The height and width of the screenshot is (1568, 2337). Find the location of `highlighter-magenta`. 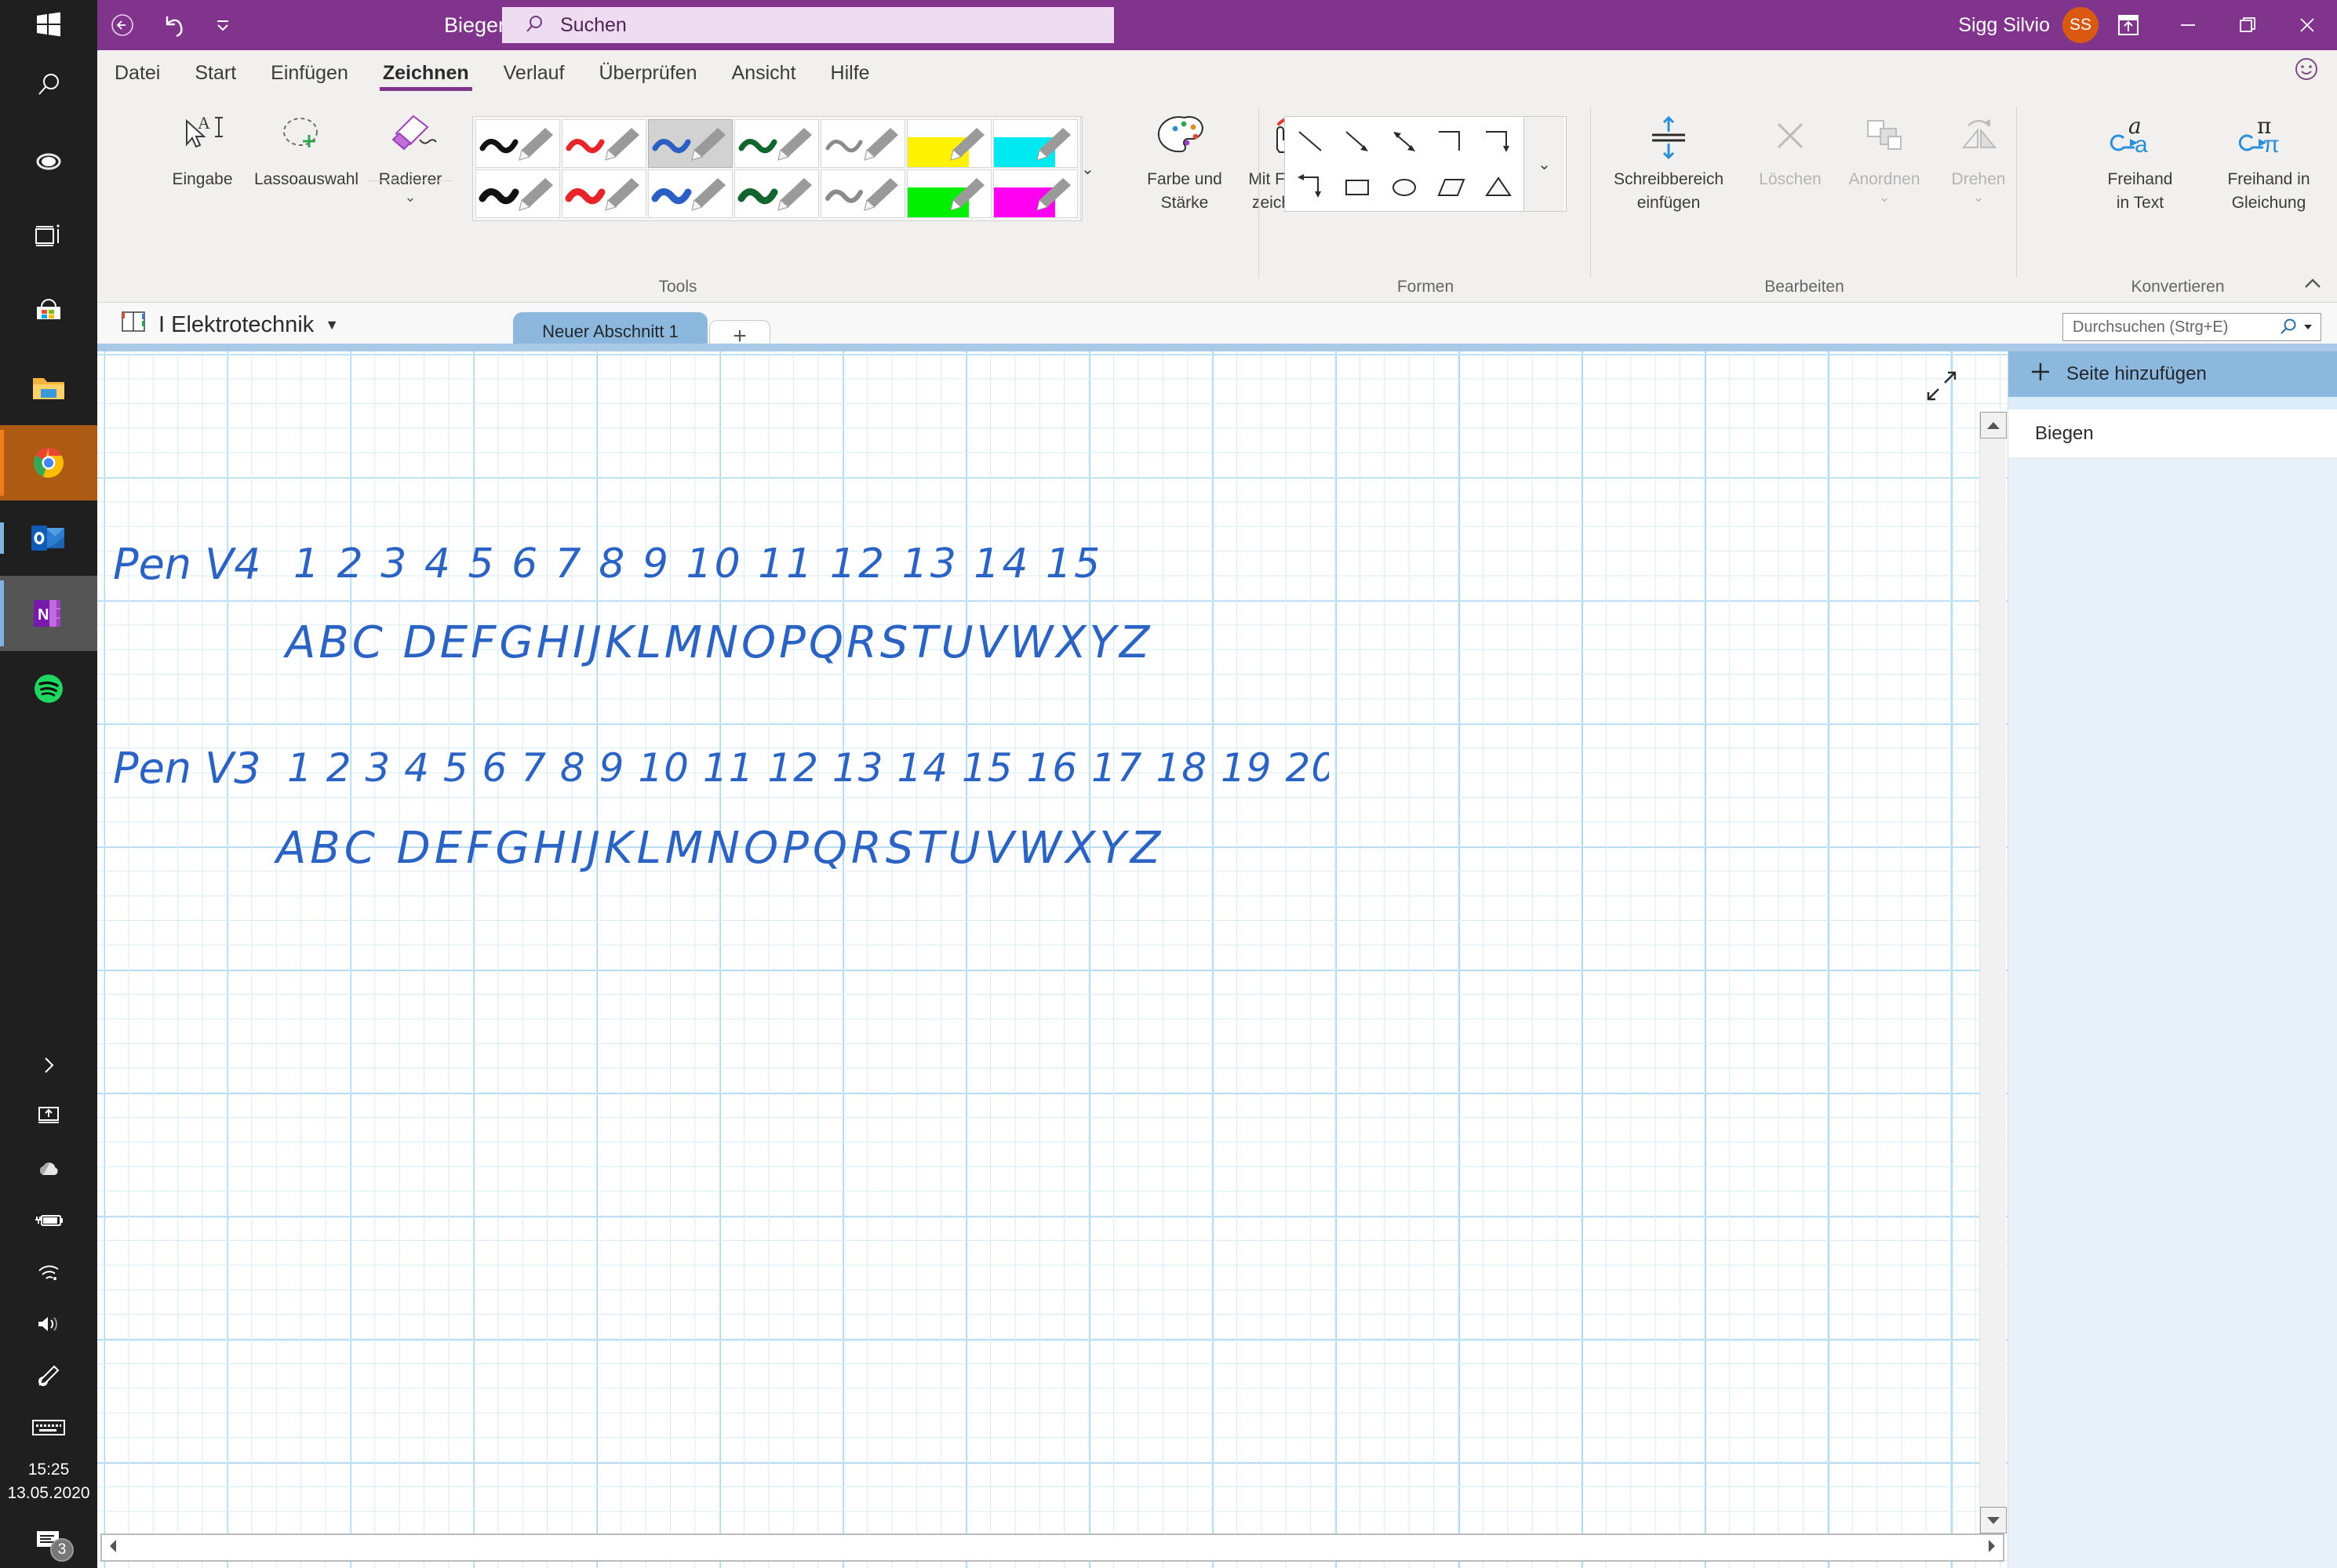

highlighter-magenta is located at coordinates (1035, 193).